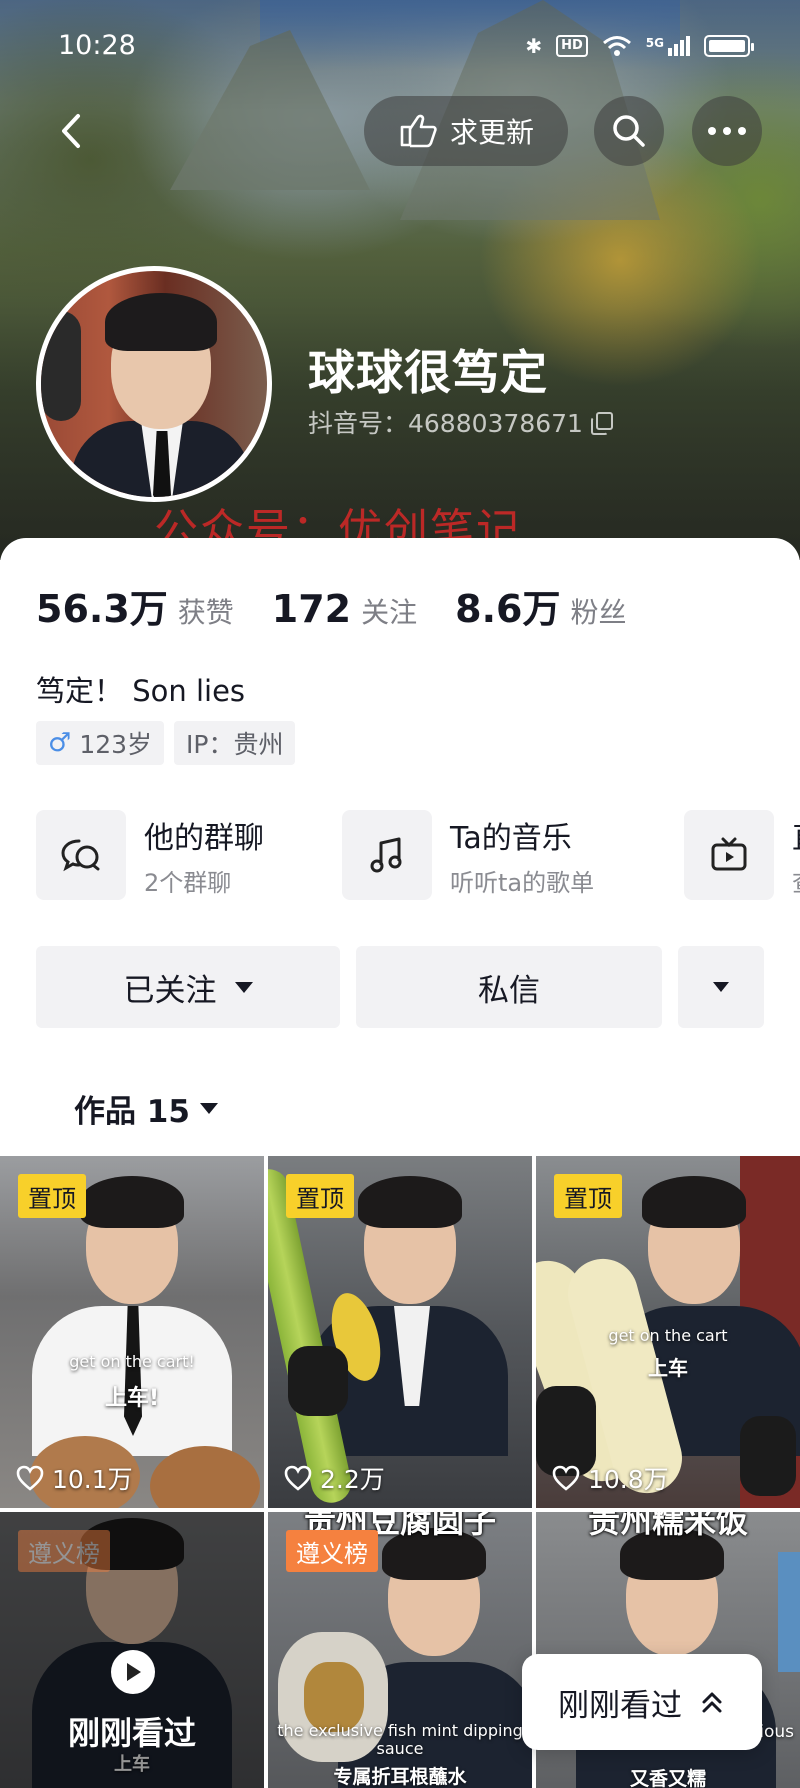 Image resolution: width=800 pixels, height=1788 pixels. I want to click on video-caption-en: the exclusive fish mint dipping sauce, so click(400, 1739).